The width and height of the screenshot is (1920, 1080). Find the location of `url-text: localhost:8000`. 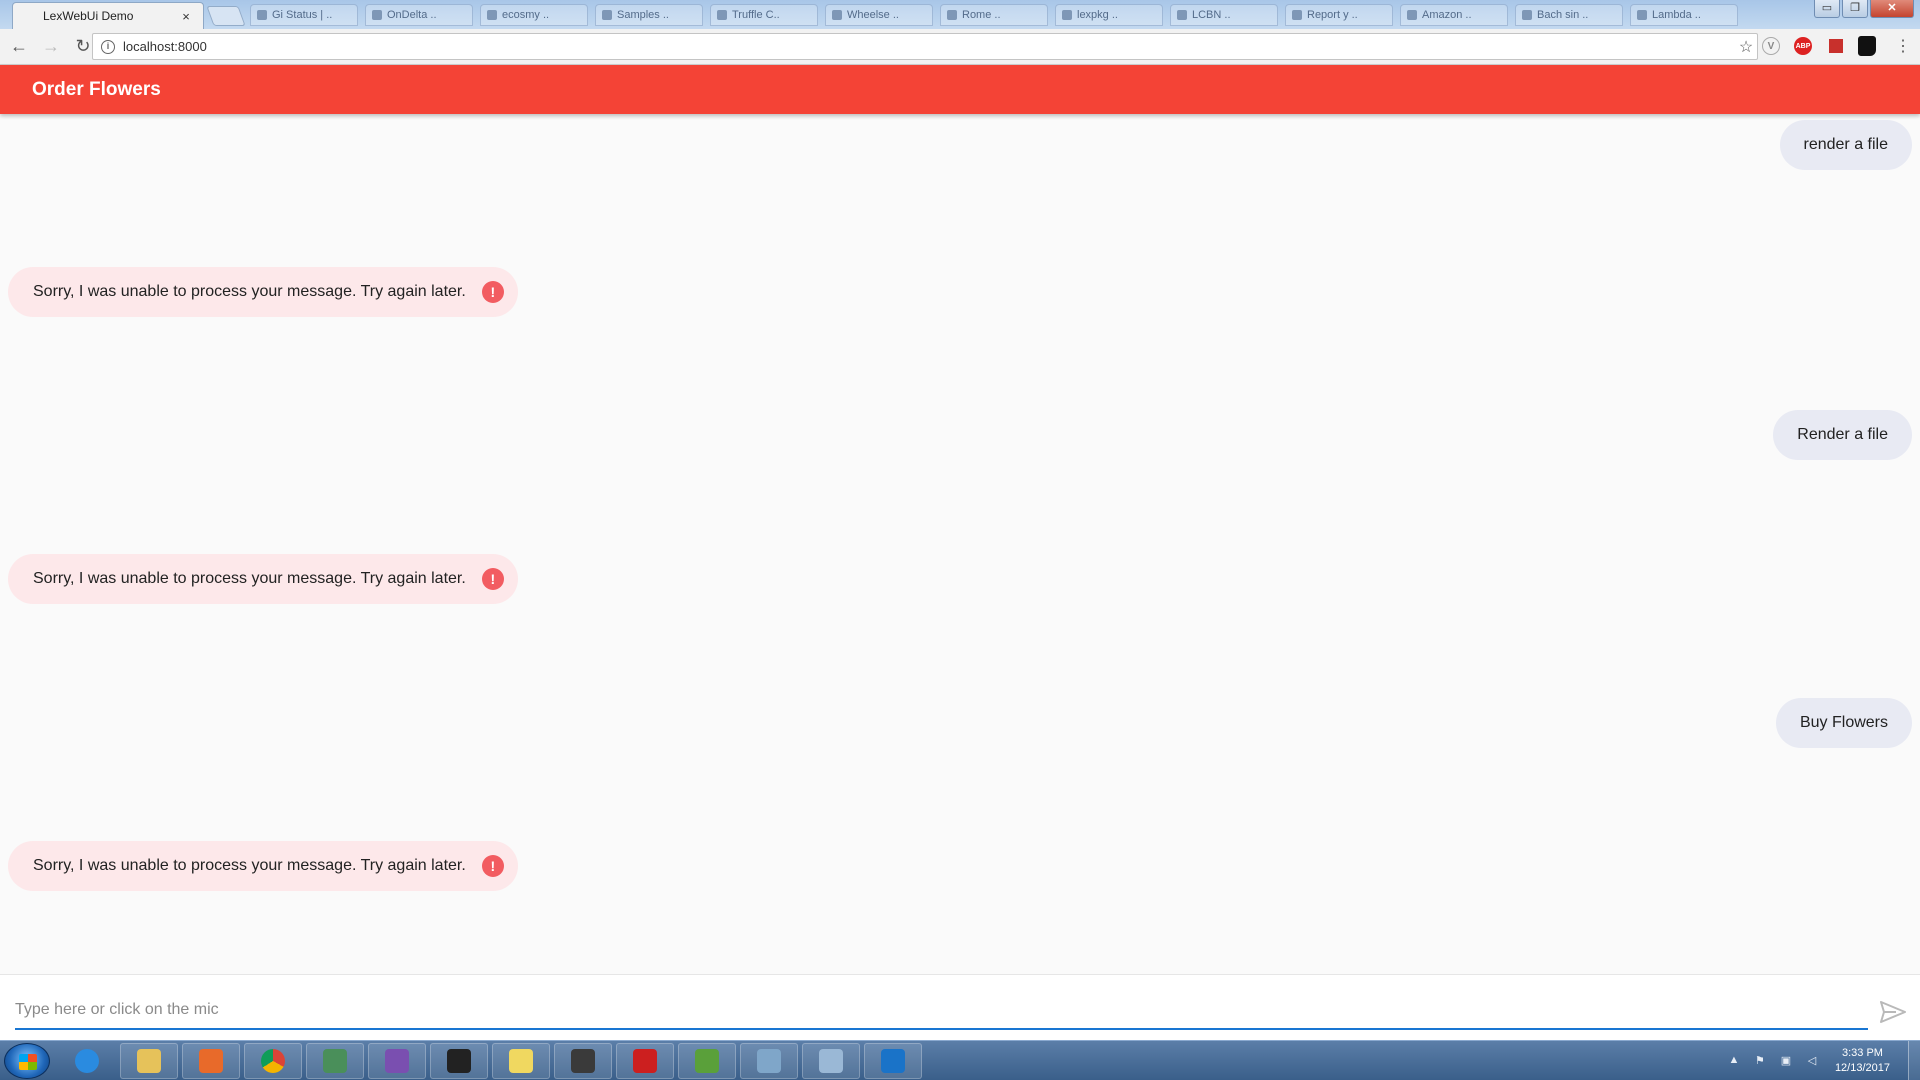

url-text: localhost:8000 is located at coordinates (929, 46).